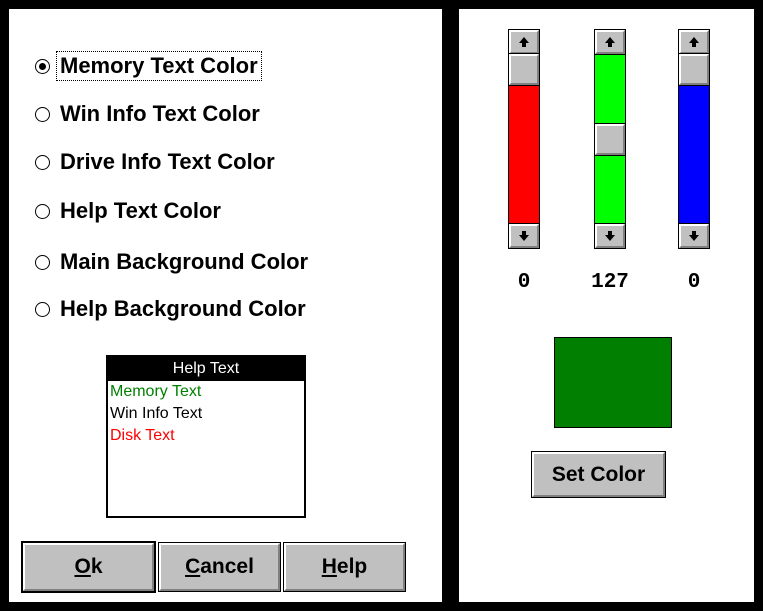  Describe the element at coordinates (159, 66) in the screenshot. I see `radio-label: Memory Text Color` at that location.